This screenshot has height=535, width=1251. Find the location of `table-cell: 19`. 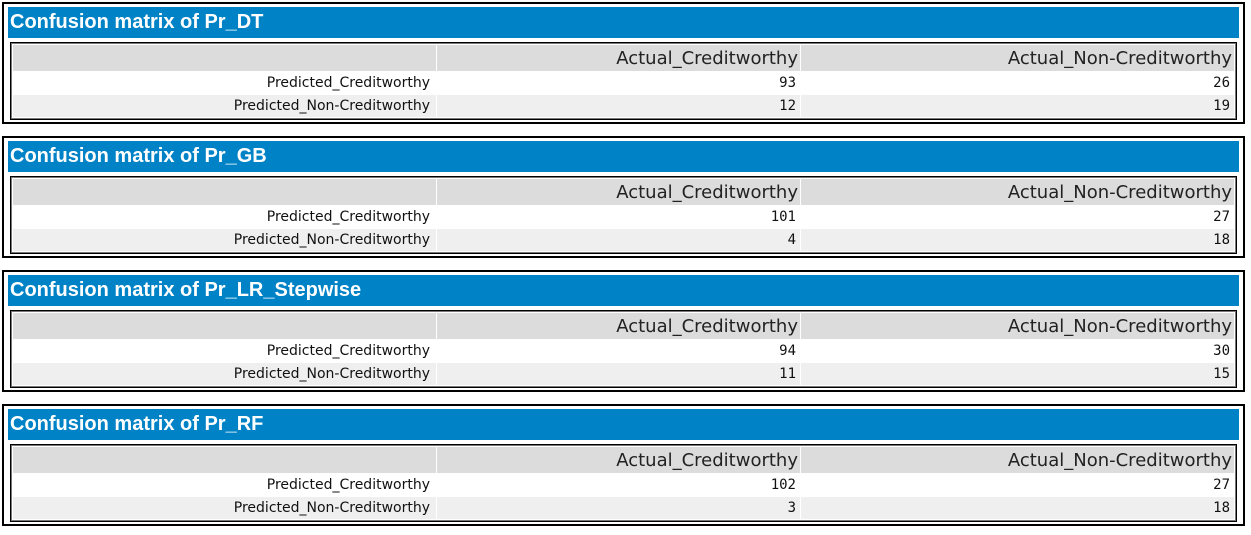

table-cell: 19 is located at coordinates (1017, 106).